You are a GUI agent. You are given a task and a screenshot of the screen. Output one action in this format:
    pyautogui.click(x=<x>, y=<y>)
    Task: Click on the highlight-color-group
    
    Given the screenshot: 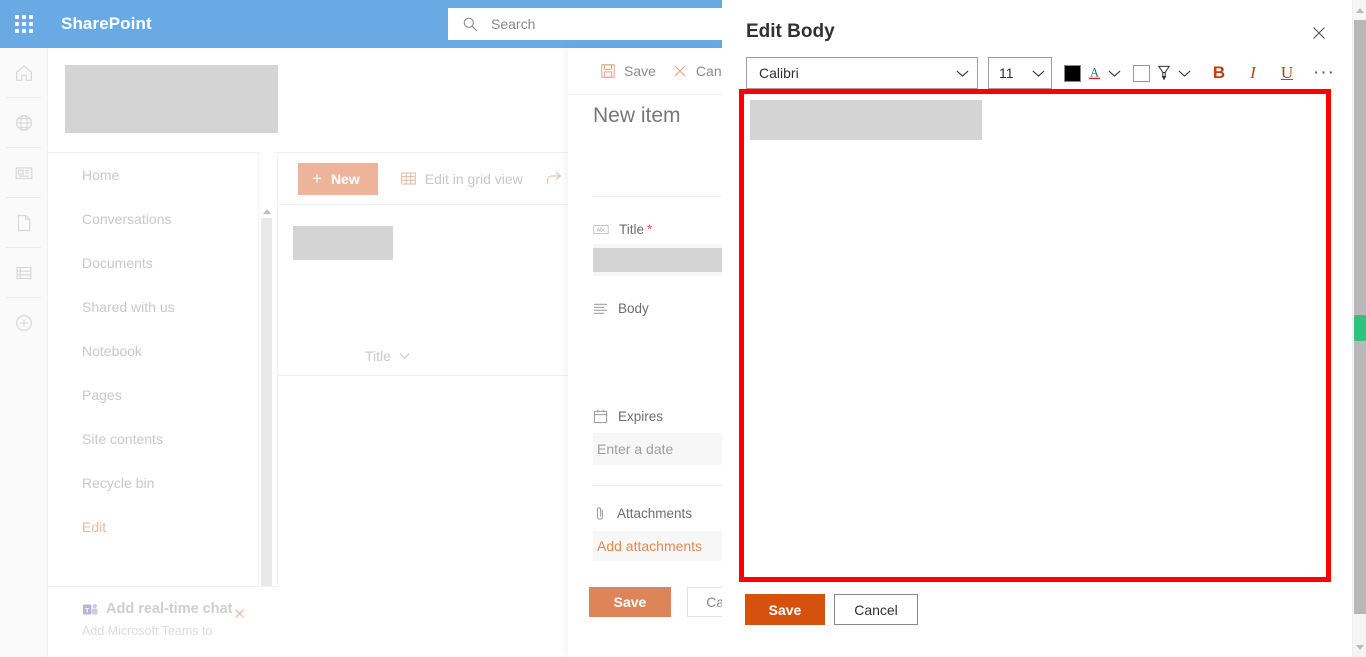 What is the action you would take?
    pyautogui.click(x=1162, y=73)
    